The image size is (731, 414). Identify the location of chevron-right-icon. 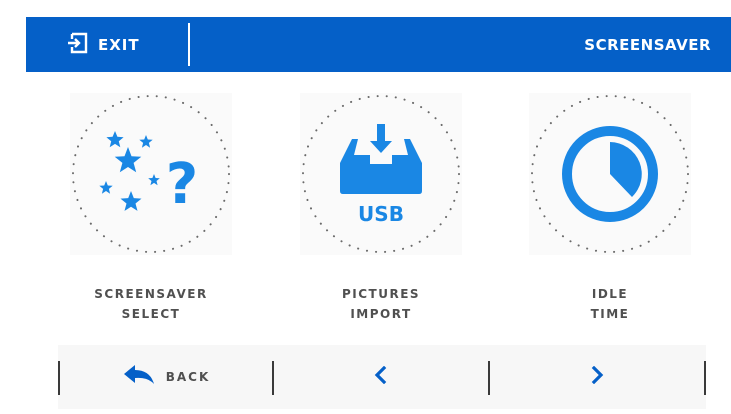
(597, 376).